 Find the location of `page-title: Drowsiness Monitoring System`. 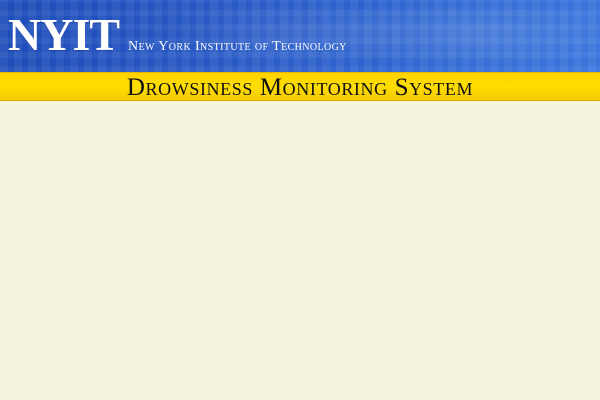

page-title: Drowsiness Monitoring System is located at coordinates (300, 87).